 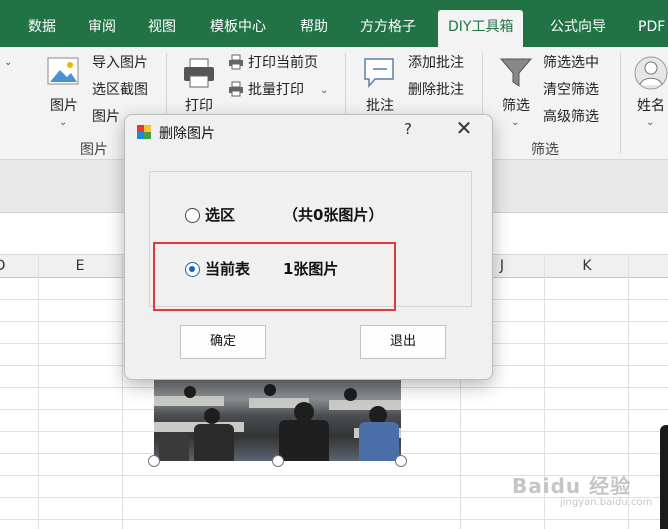 What do you see at coordinates (502, 266) in the screenshot?
I see `column-letter: J` at bounding box center [502, 266].